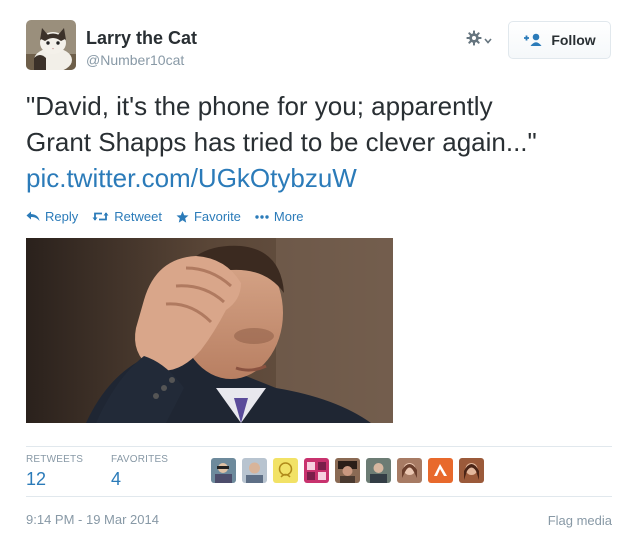 The width and height of the screenshot is (634, 540). I want to click on favorites-count: 4, so click(116, 479).